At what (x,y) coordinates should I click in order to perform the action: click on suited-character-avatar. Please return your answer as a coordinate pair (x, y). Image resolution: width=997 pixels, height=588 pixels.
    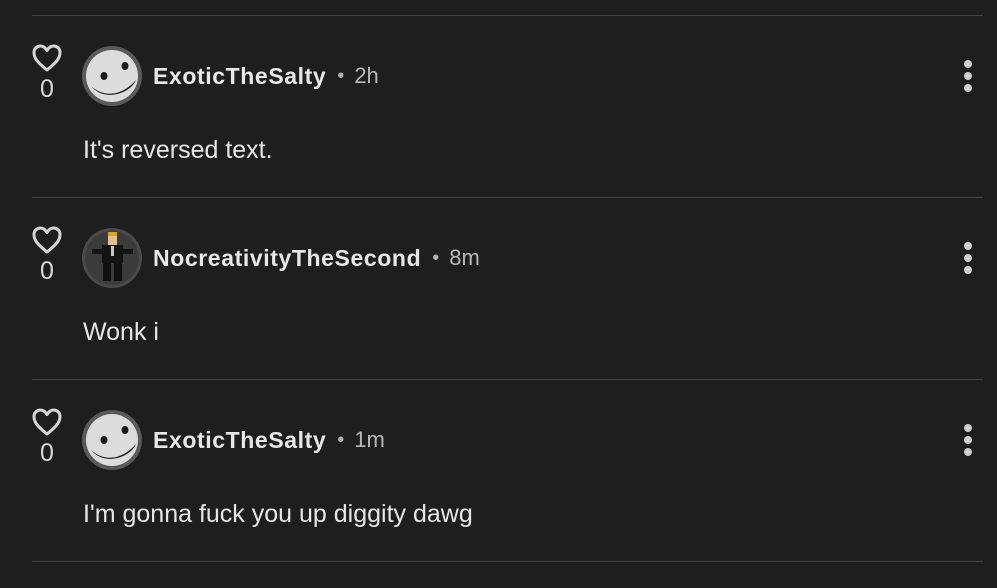
    Looking at the image, I should click on (112, 258).